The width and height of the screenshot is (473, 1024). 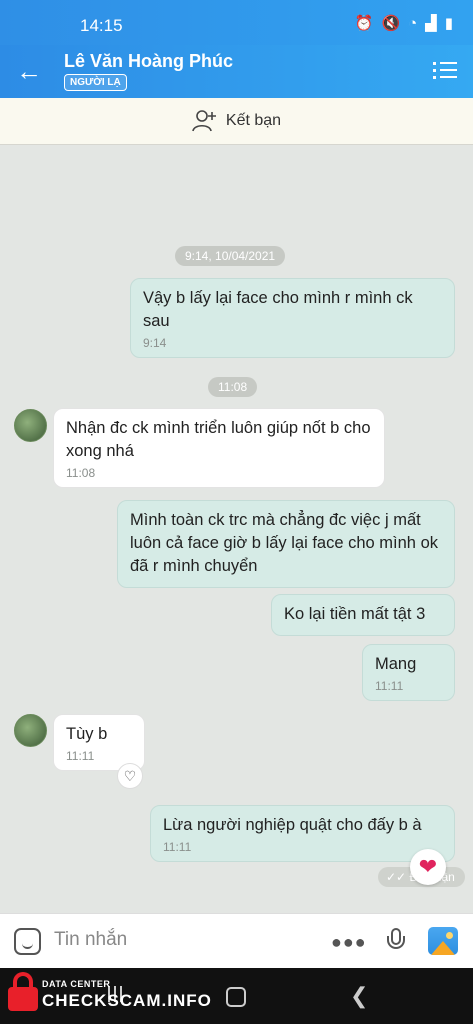 What do you see at coordinates (81, 473) in the screenshot?
I see `message-time: 11:08` at bounding box center [81, 473].